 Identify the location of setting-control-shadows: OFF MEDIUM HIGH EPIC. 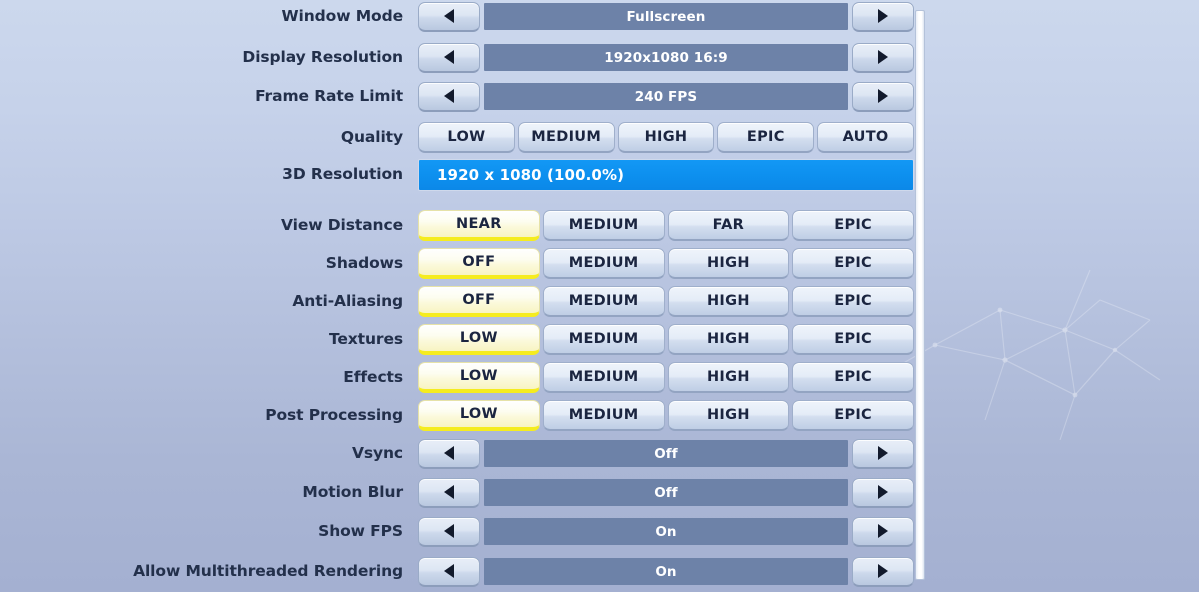
(666, 263).